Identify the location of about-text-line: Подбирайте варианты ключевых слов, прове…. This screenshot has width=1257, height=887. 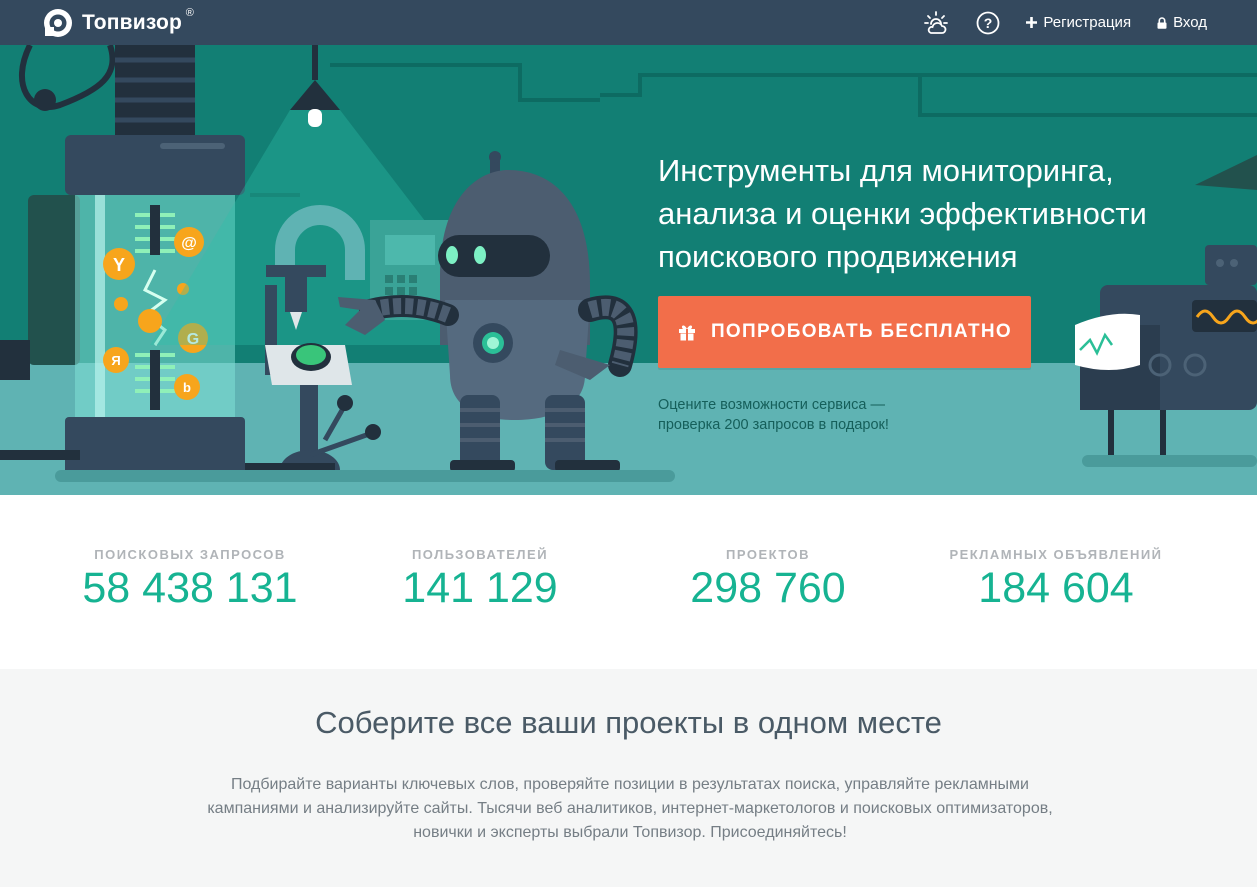
(629, 784).